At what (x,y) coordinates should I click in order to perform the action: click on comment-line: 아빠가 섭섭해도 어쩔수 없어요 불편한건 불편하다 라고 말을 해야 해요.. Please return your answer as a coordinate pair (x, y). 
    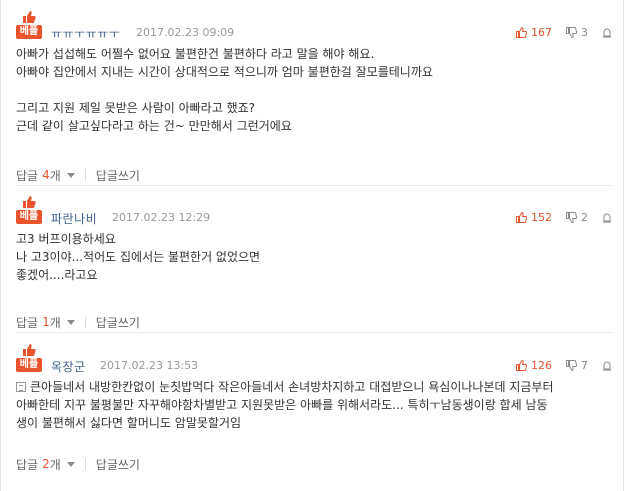
    Looking at the image, I should click on (195, 54).